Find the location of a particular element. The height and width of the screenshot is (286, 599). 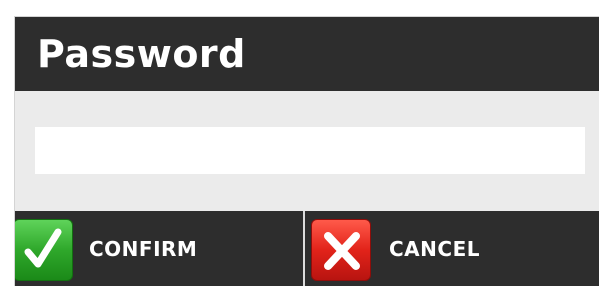

confirm-button: CONFIRM is located at coordinates (159, 248).